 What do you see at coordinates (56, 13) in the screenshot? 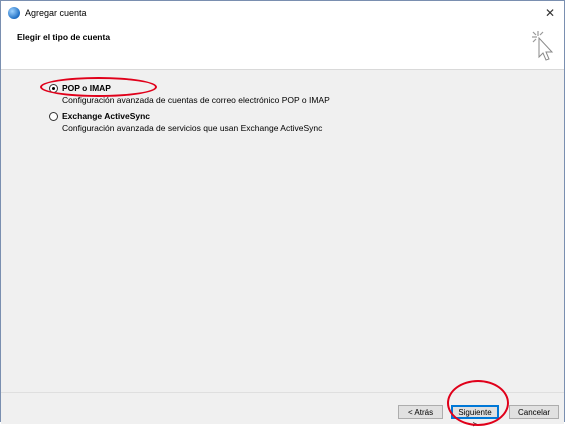
I see `window-title: Agregar cuenta` at bounding box center [56, 13].